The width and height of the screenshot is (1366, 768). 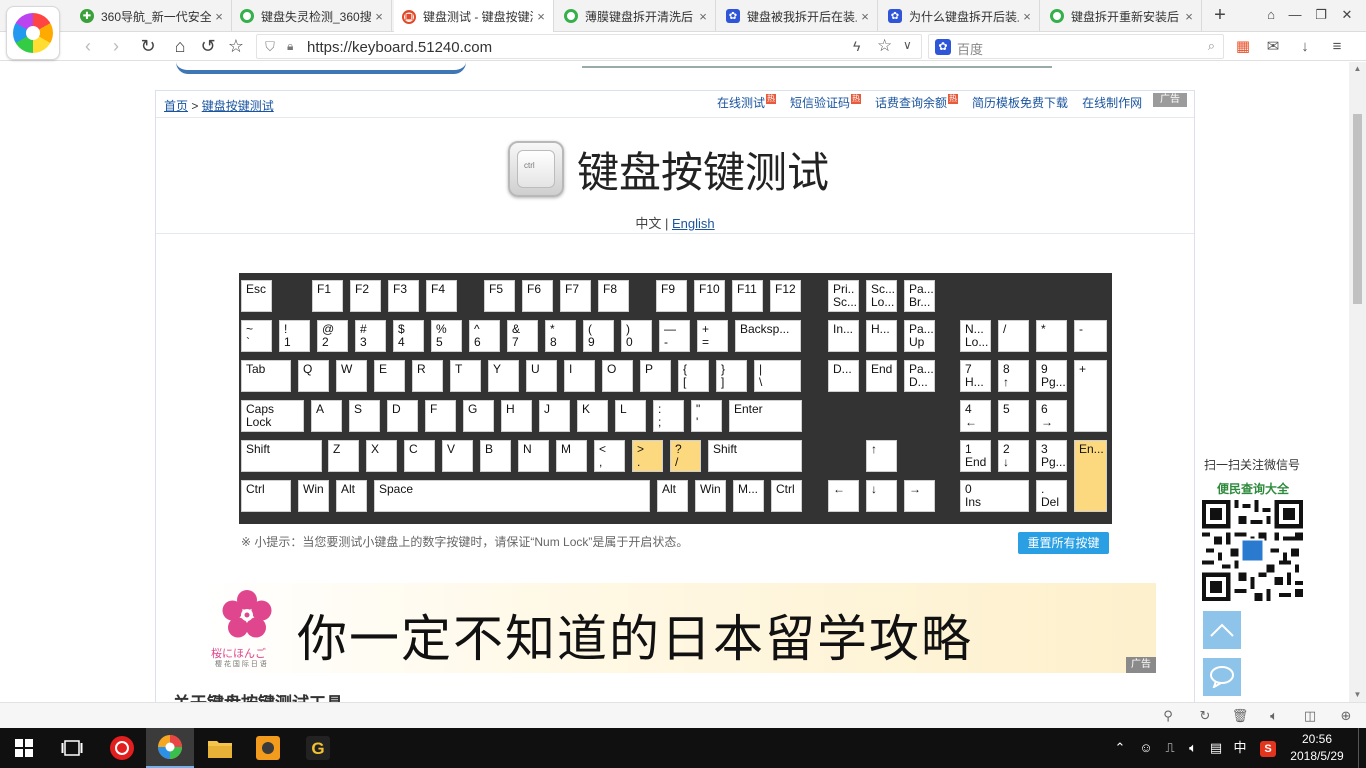 What do you see at coordinates (327, 296) in the screenshot?
I see `key: F1` at bounding box center [327, 296].